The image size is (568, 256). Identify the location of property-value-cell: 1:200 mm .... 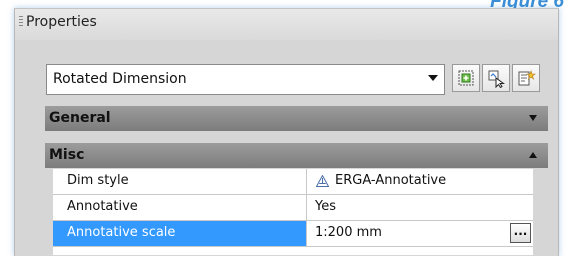
(420, 233).